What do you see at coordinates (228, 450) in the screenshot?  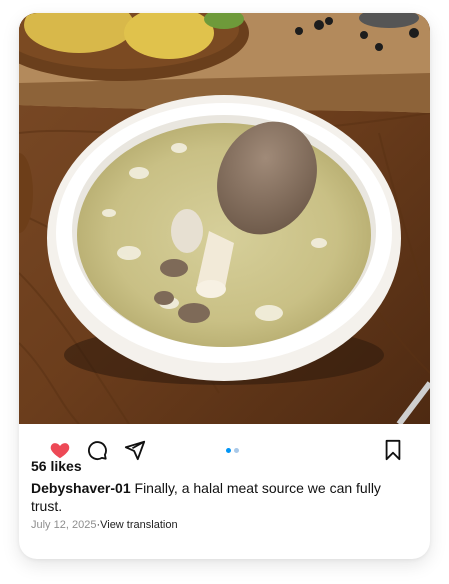 I see `carousel-dot-active` at bounding box center [228, 450].